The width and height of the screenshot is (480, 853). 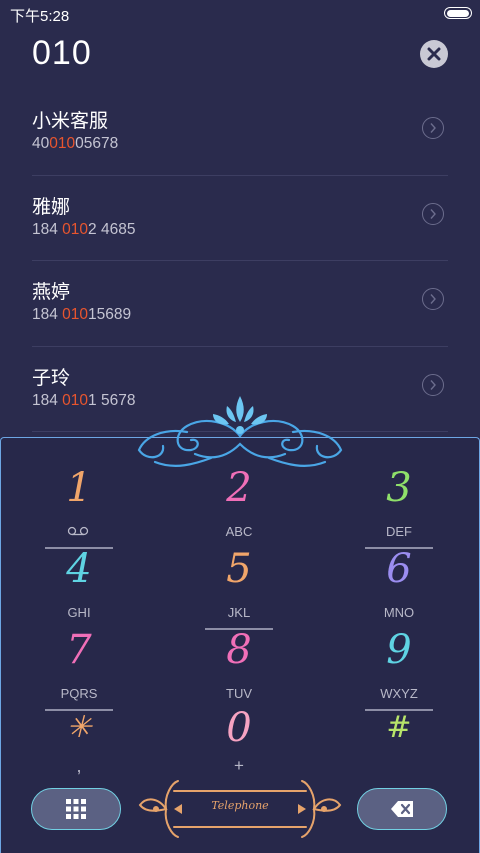 What do you see at coordinates (79, 612) in the screenshot?
I see `key-letters: GHI` at bounding box center [79, 612].